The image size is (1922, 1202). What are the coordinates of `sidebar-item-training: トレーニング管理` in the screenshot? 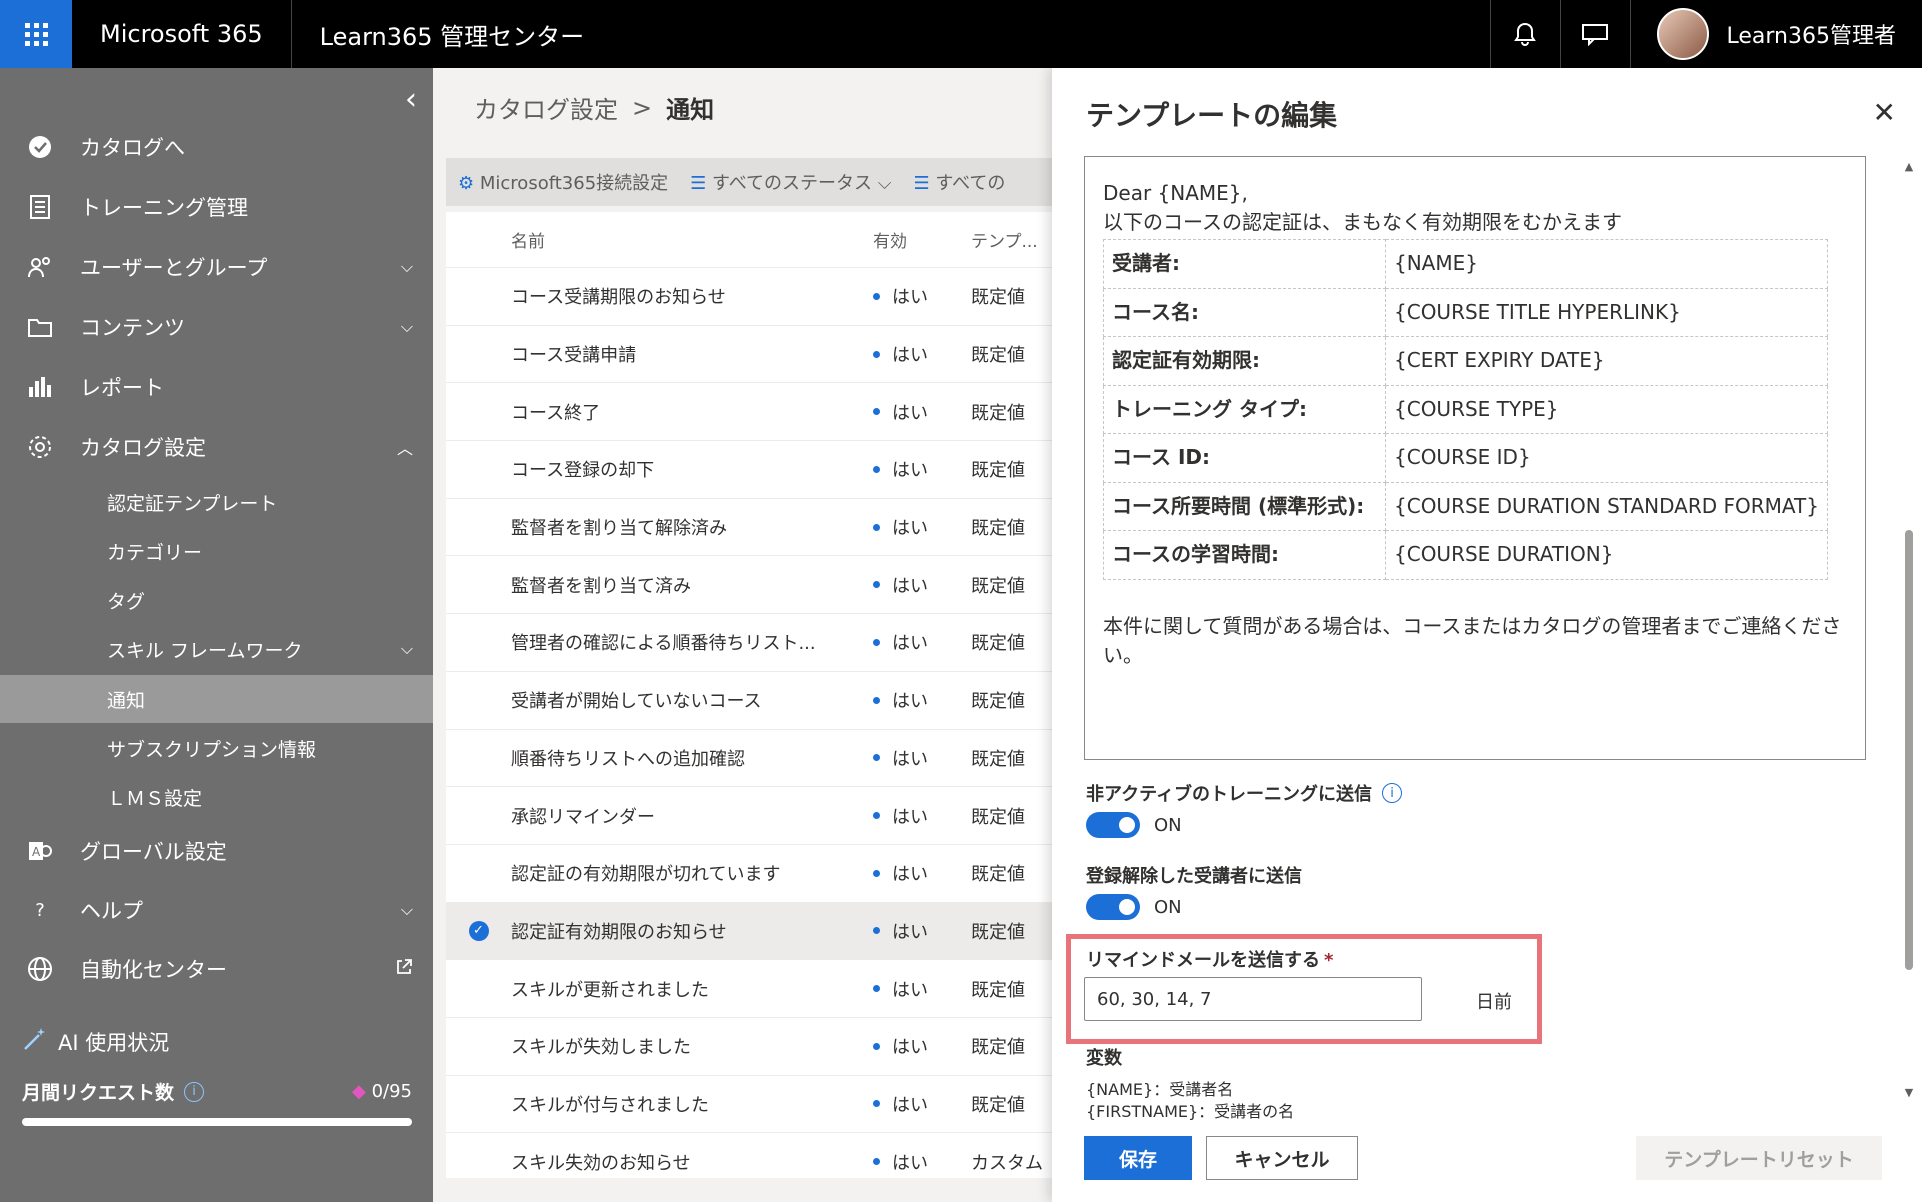 It's located at (216, 207).